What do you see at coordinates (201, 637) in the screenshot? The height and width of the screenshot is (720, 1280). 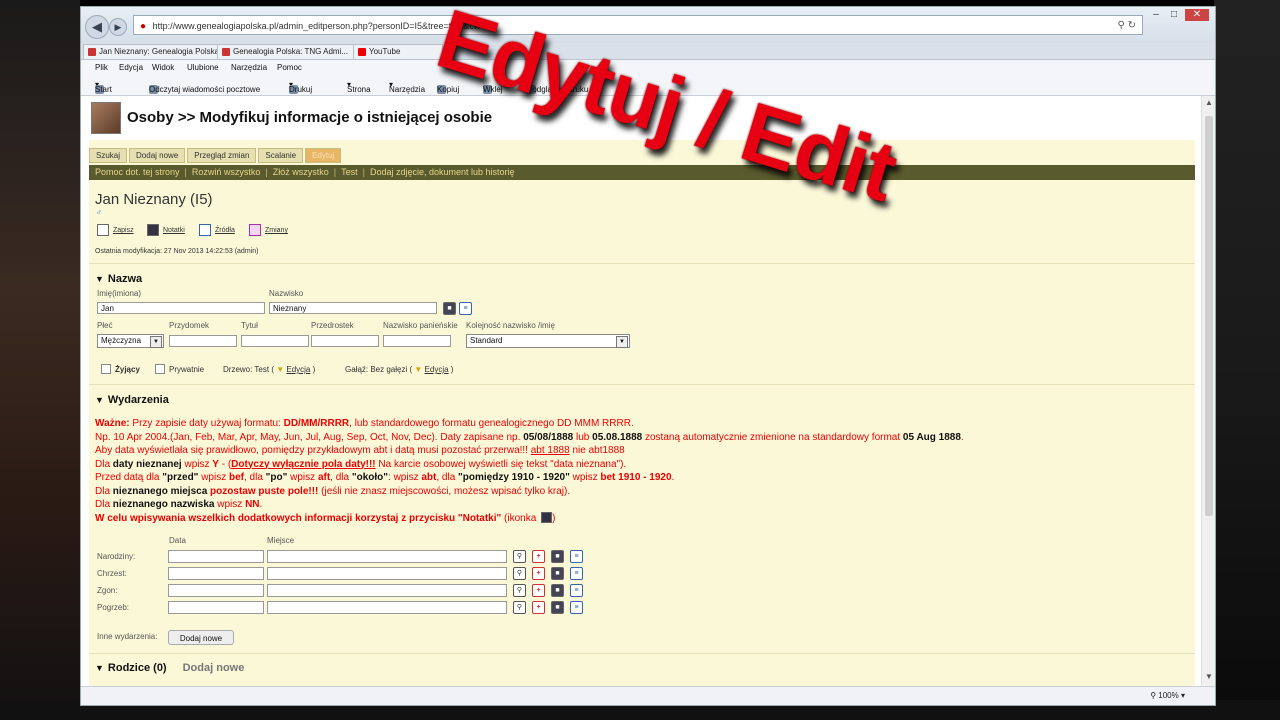 I see `add-event-button: Dodaj nowe` at bounding box center [201, 637].